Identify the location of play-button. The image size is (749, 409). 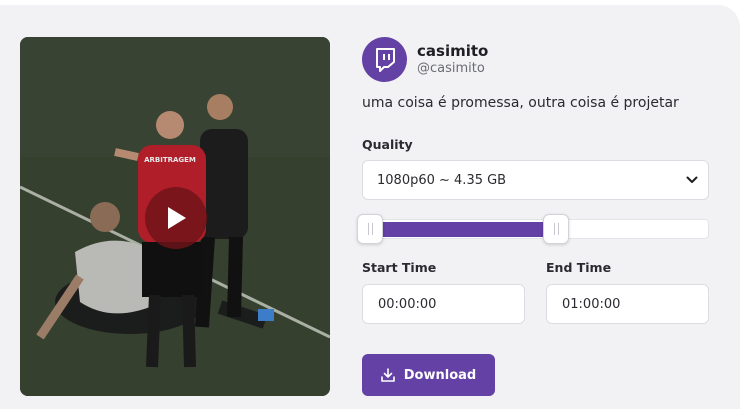
(176, 218).